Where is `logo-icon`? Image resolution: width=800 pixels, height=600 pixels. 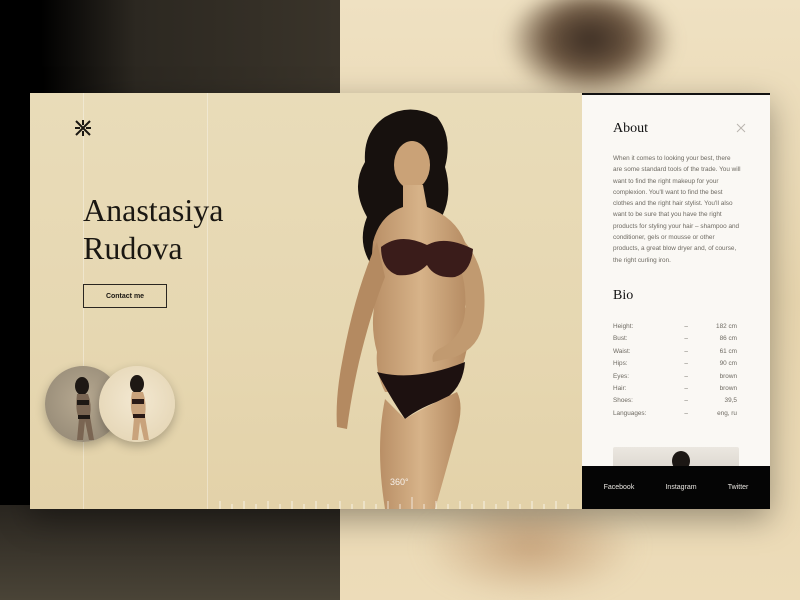 logo-icon is located at coordinates (83, 128).